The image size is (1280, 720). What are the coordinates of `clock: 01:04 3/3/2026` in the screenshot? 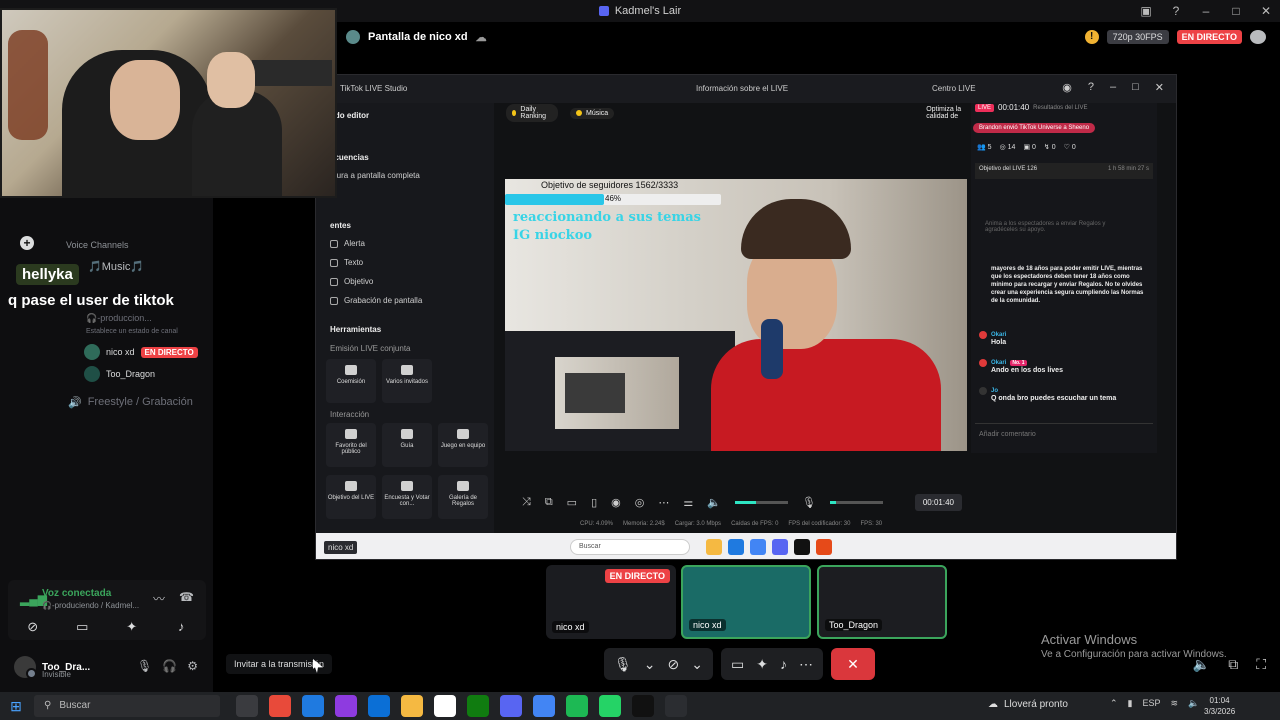 It's located at (1219, 706).